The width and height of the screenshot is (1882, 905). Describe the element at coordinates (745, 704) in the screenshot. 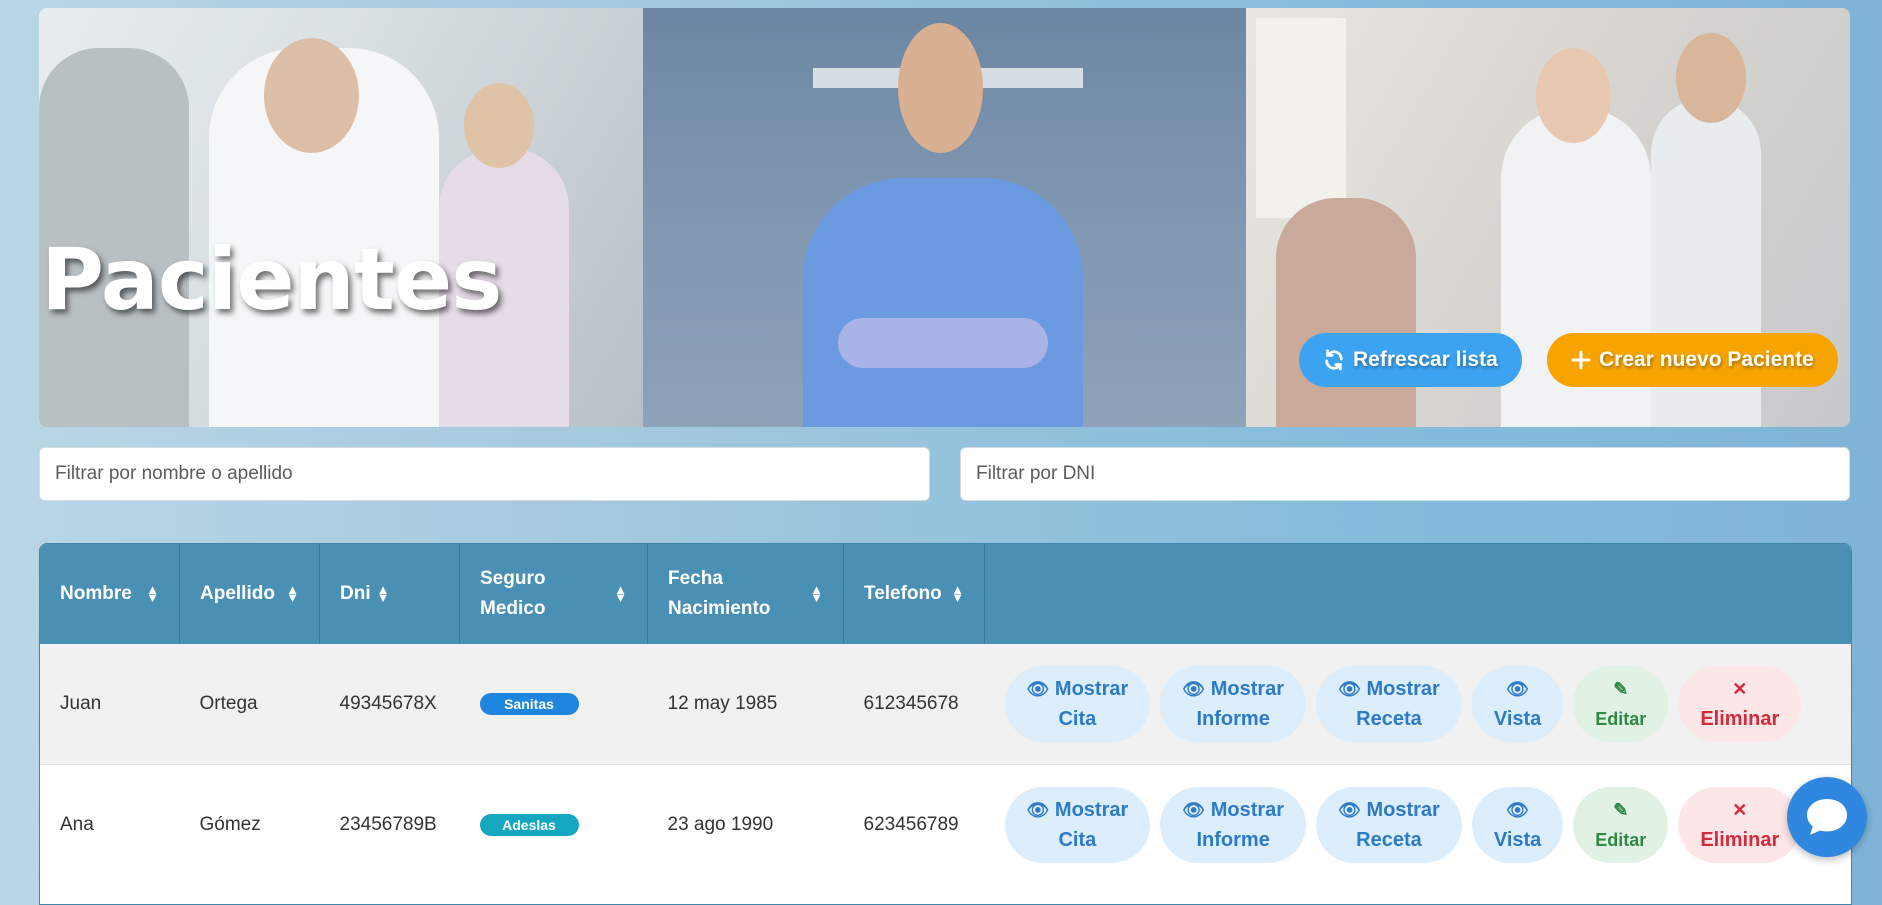

I see `cell-fecha: 12 may 1985` at that location.